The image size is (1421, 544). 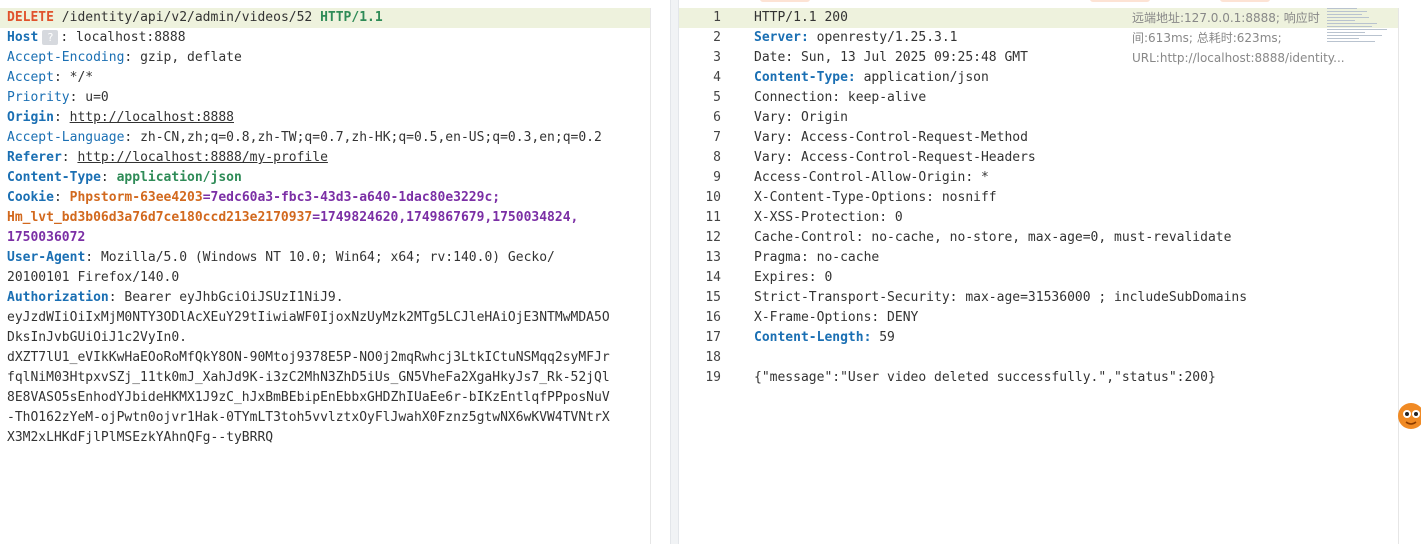 What do you see at coordinates (828, 218) in the screenshot?
I see `response-header-xxss: X-XSS-Protection: 0` at bounding box center [828, 218].